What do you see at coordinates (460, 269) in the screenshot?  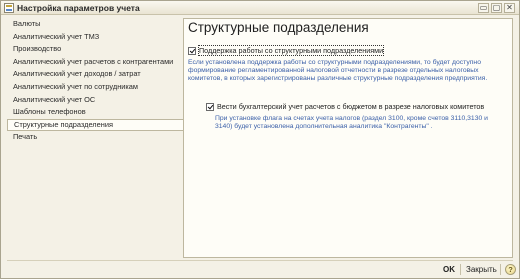 I see `footer-divider` at bounding box center [460, 269].